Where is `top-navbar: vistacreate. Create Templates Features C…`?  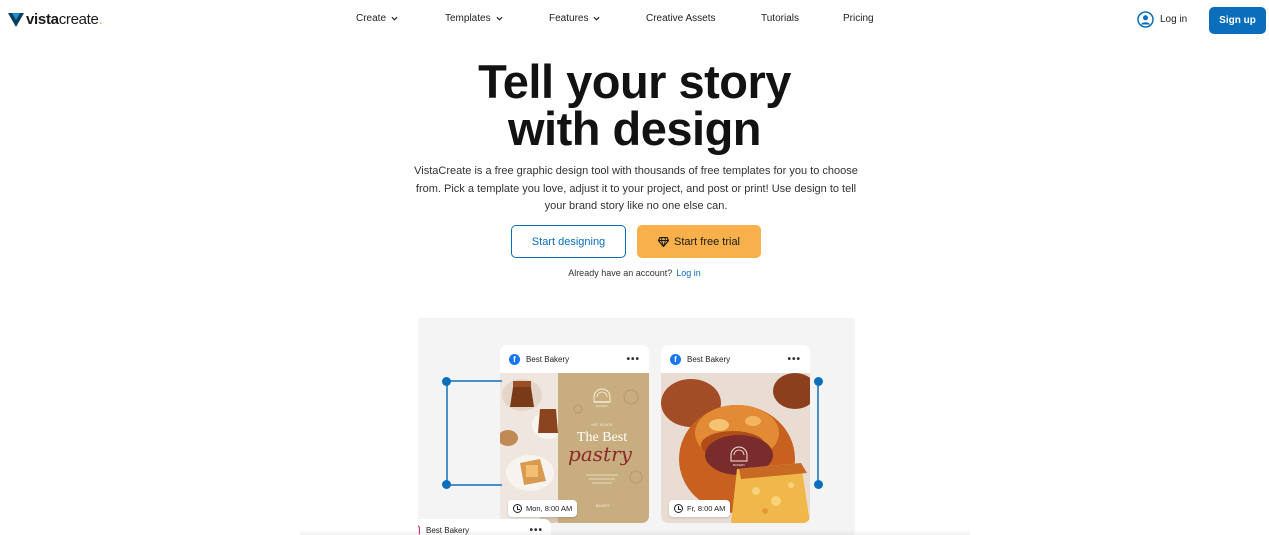 top-navbar: vistacreate. Create Templates Features C… is located at coordinates (634, 20).